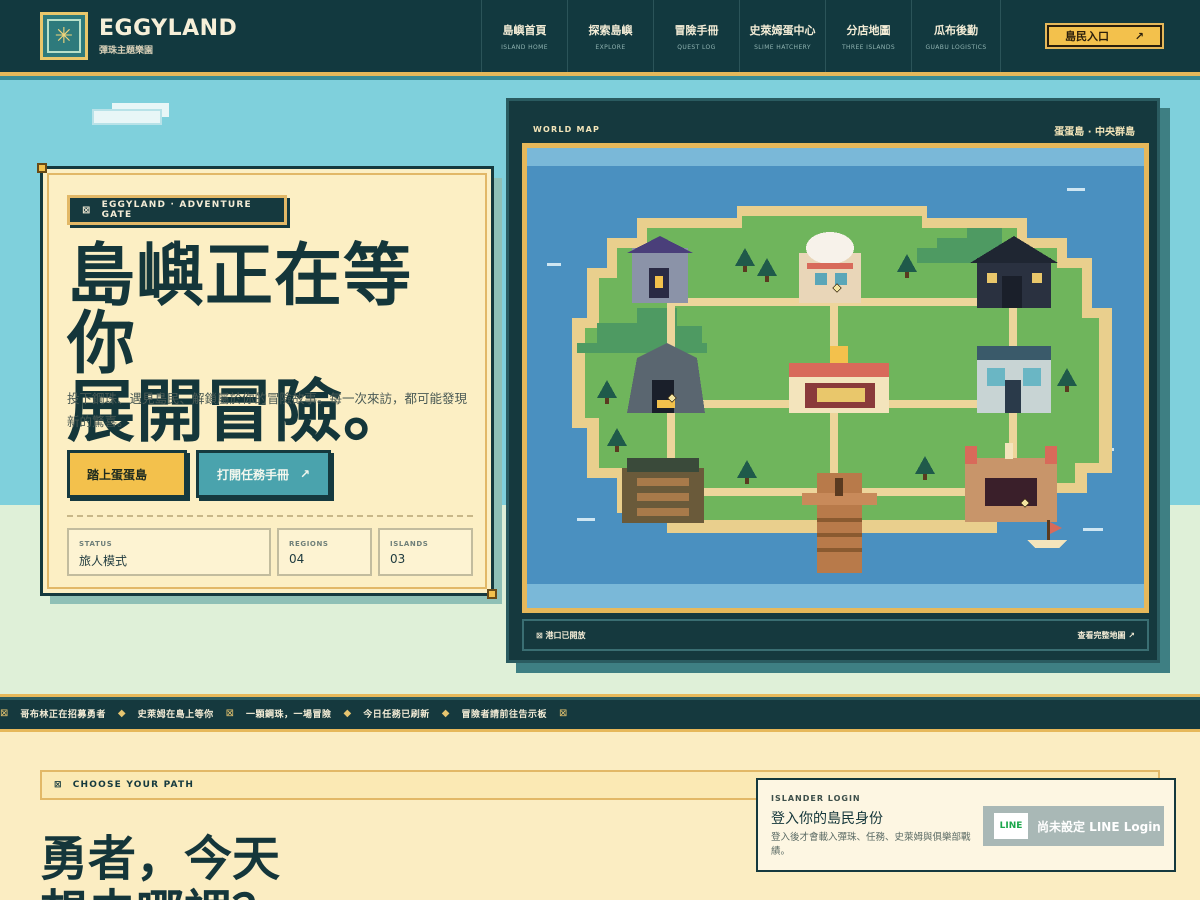 This screenshot has height=900, width=1200. I want to click on map-footer: ⊠ 港口已開放 查看完整地圖 ↗, so click(835, 635).